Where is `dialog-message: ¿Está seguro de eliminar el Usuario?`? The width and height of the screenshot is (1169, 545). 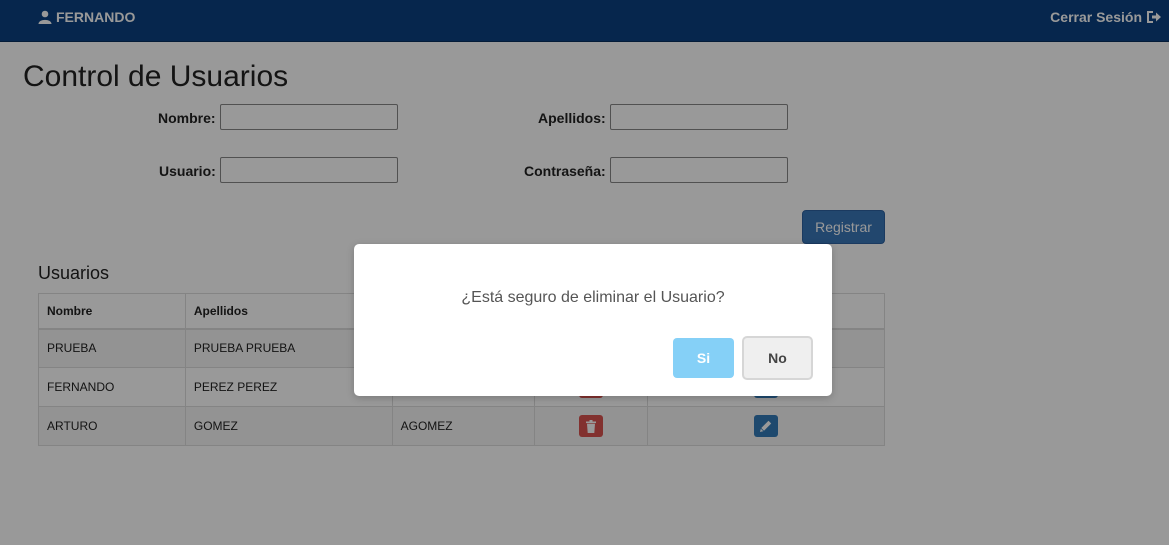
dialog-message: ¿Está seguro de eliminar el Usuario? is located at coordinates (593, 297).